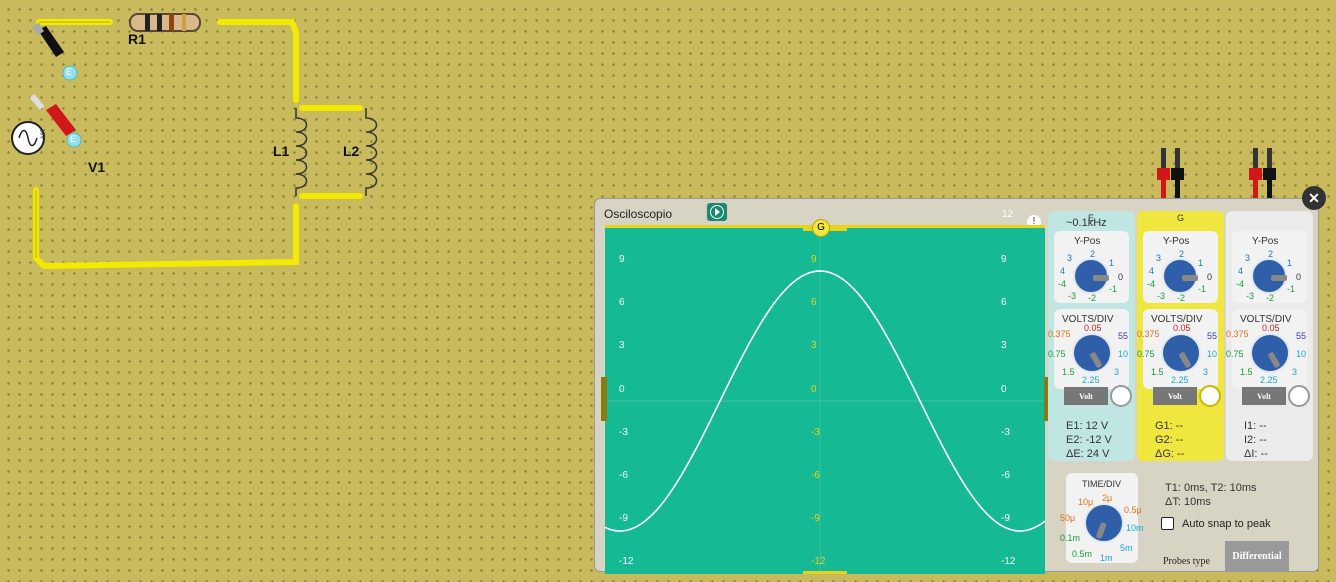 The image size is (1336, 582). What do you see at coordinates (1008, 562) in the screenshot?
I see `right-axis-tick: -12` at bounding box center [1008, 562].